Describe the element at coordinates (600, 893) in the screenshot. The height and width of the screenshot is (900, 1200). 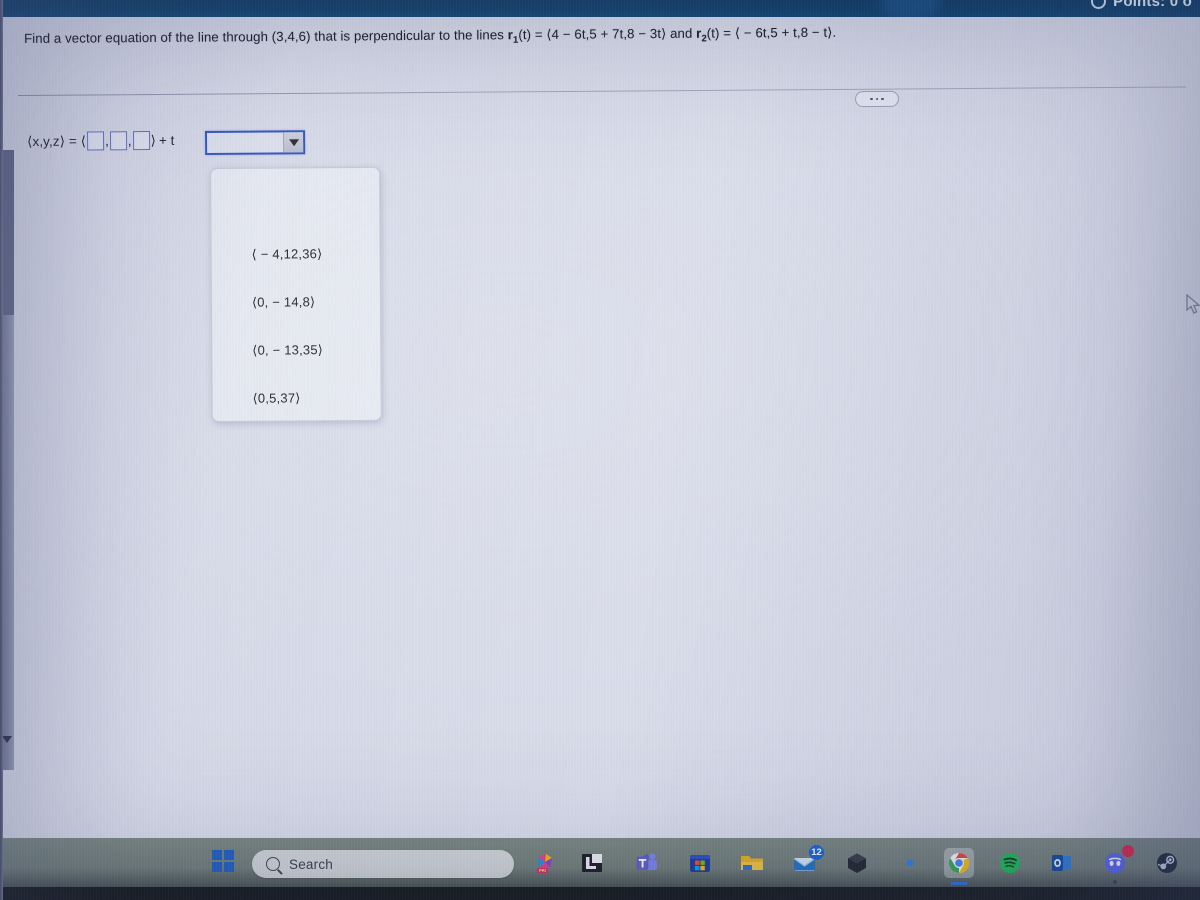
I see `screen-bezel-bottom` at that location.